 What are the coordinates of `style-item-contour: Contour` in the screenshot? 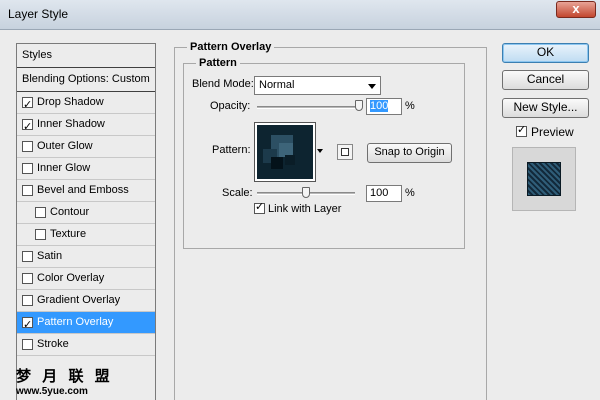 It's located at (86, 213).